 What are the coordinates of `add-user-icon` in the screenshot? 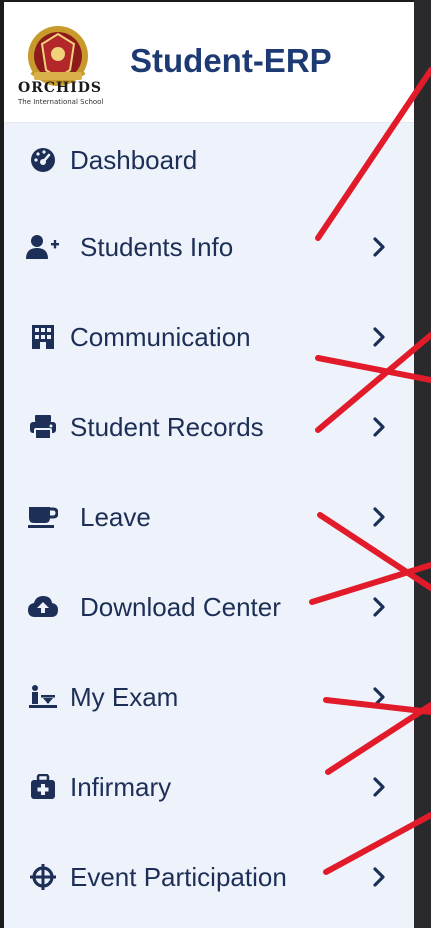 It's located at (43, 247).